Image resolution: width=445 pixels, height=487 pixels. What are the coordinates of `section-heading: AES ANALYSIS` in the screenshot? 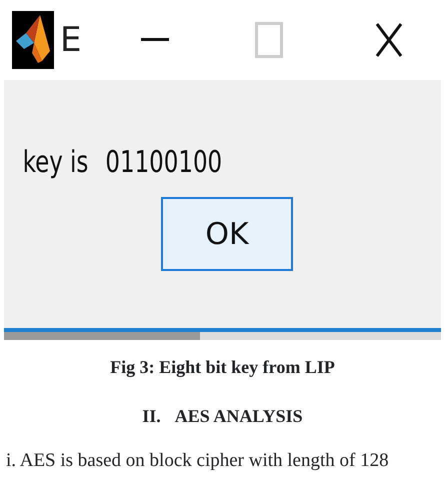 It's located at (238, 416).